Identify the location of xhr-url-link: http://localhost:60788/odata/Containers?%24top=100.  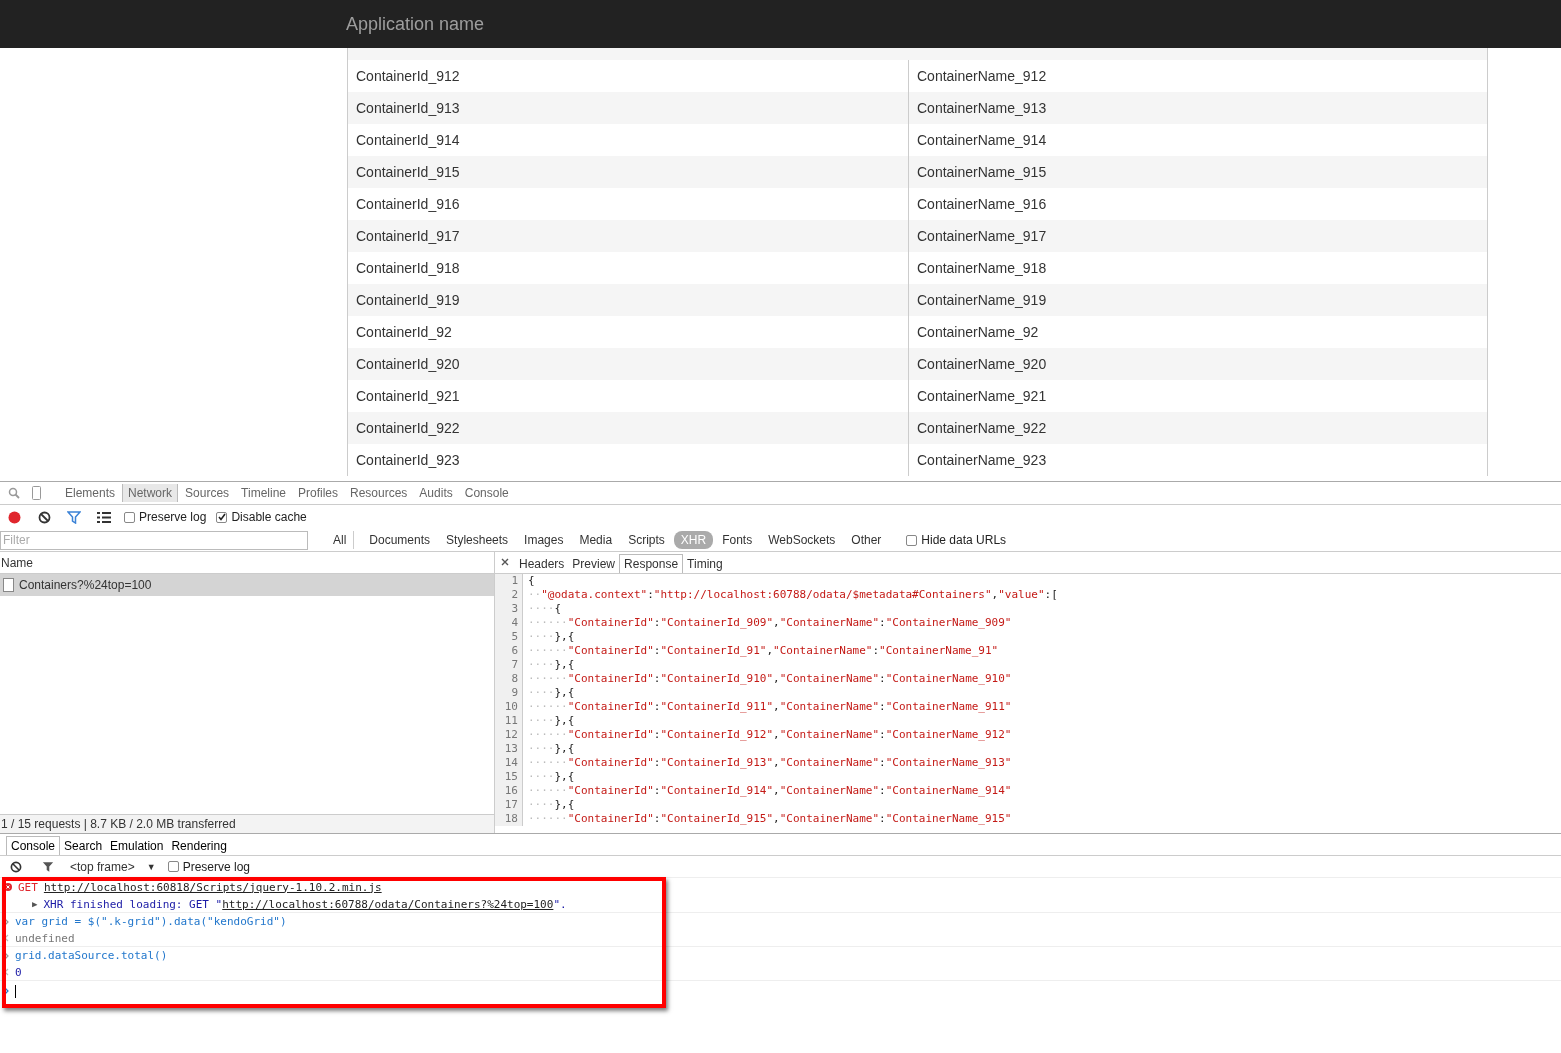
(388, 904).